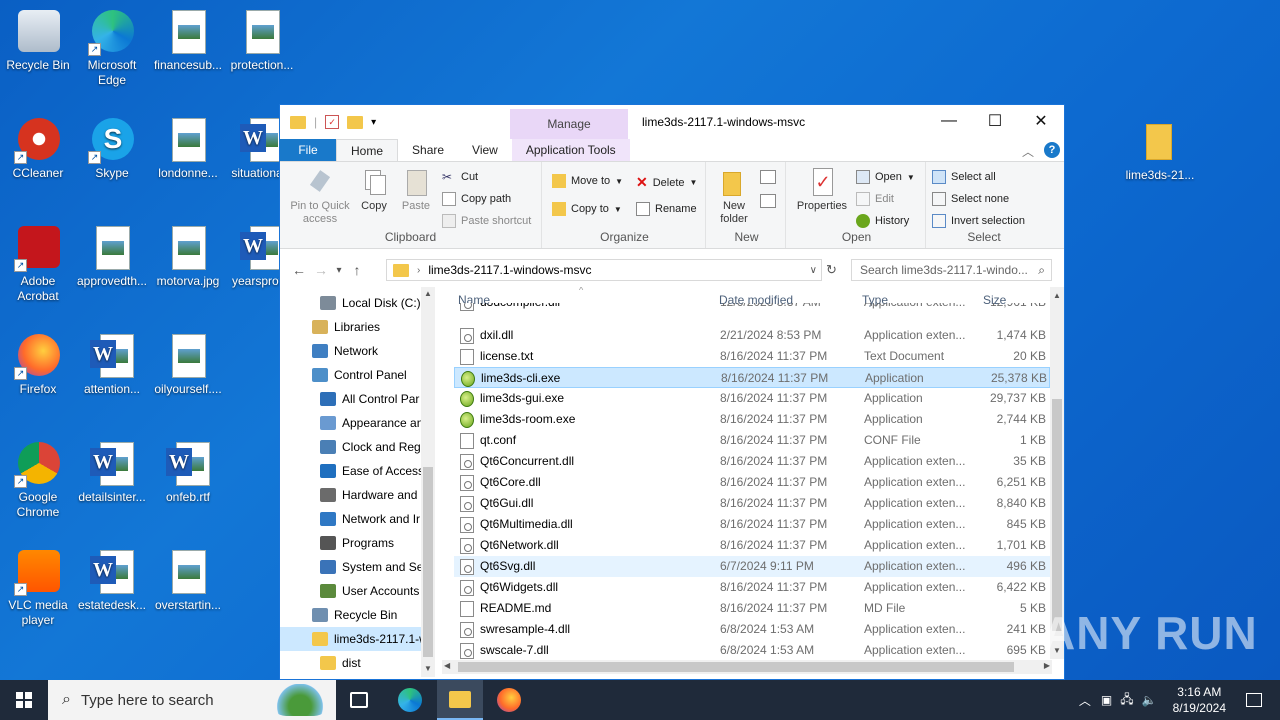 Image resolution: width=1280 pixels, height=720 pixels. Describe the element at coordinates (188, 256) in the screenshot. I see `desktop-icon: motorva.jpg` at that location.